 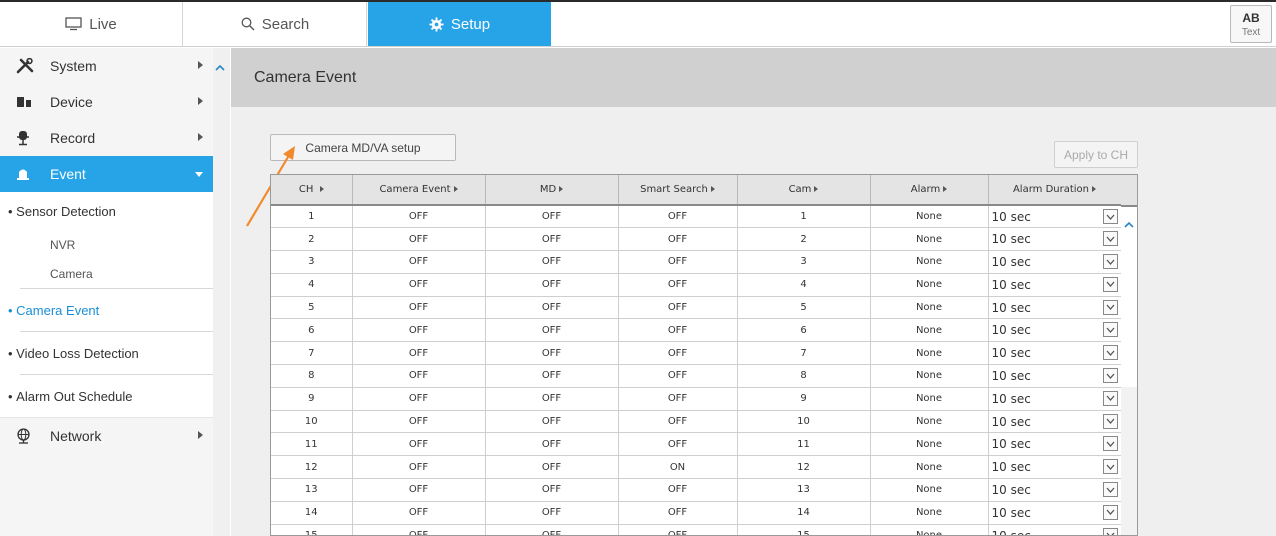 I want to click on submenu-video-loss-detection: • Video Loss Detection, so click(x=106, y=353).